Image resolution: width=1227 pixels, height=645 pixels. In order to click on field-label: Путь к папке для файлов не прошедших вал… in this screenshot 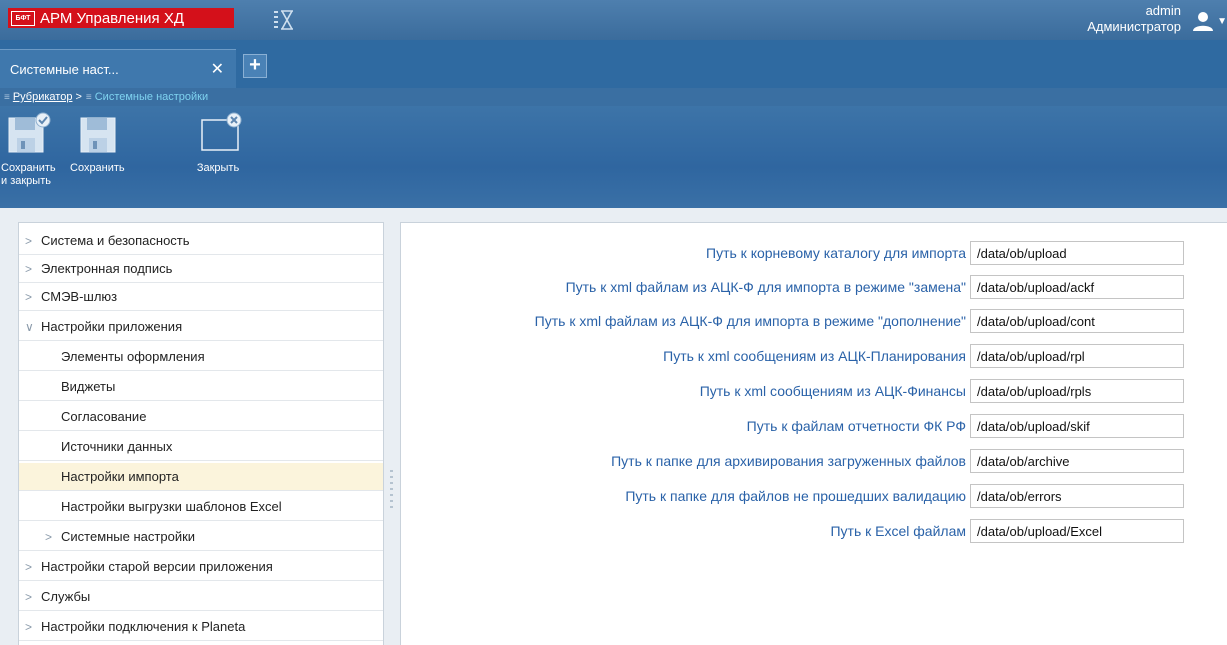, I will do `click(795, 496)`.